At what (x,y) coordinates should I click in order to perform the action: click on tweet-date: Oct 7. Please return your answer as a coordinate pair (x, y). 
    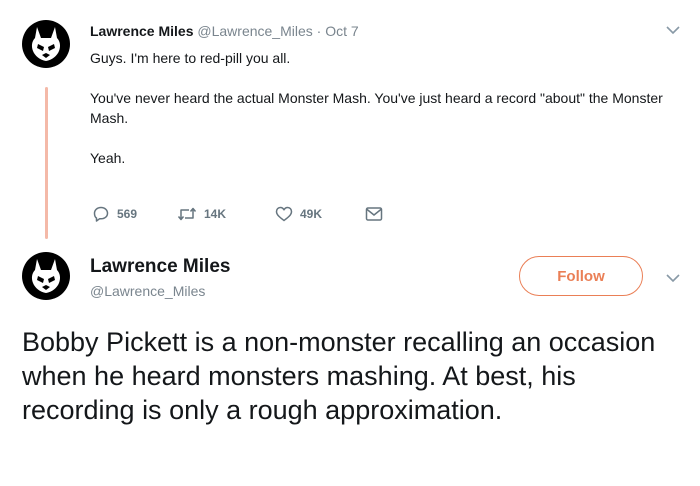
    Looking at the image, I should click on (341, 31).